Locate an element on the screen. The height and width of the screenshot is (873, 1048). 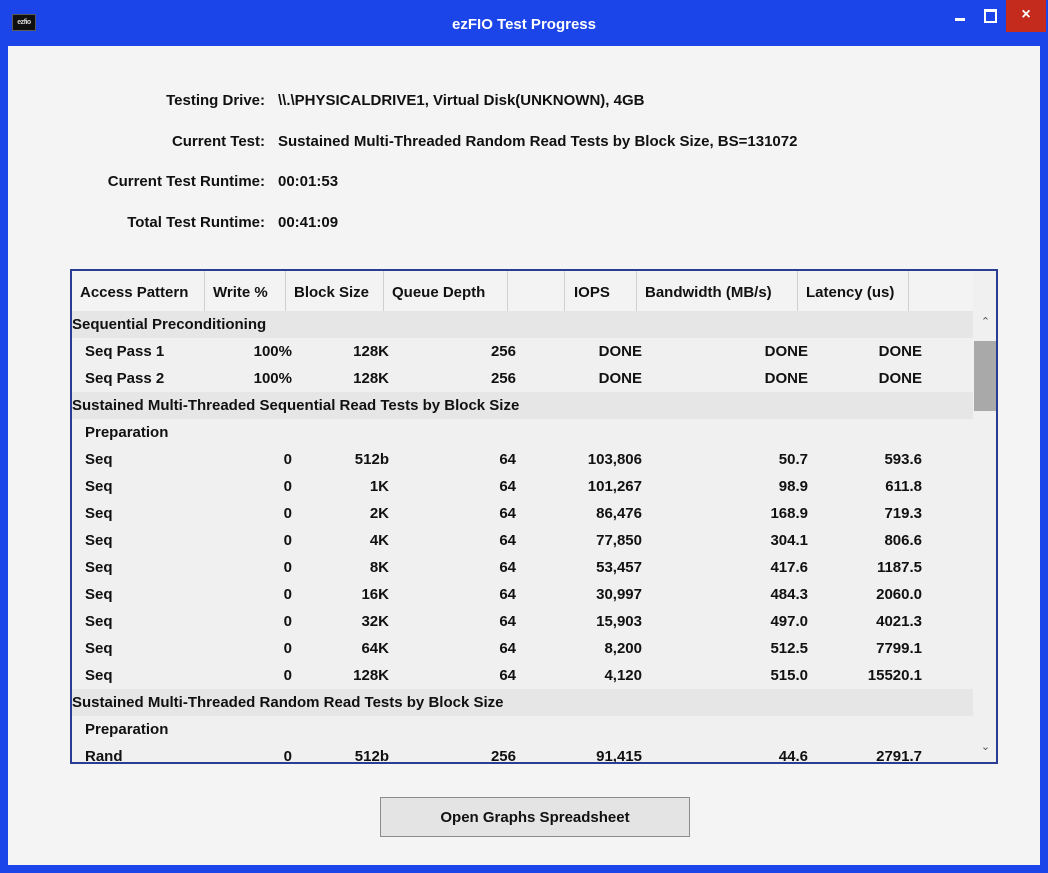
column-header-write-pct: Write % is located at coordinates (245, 291).